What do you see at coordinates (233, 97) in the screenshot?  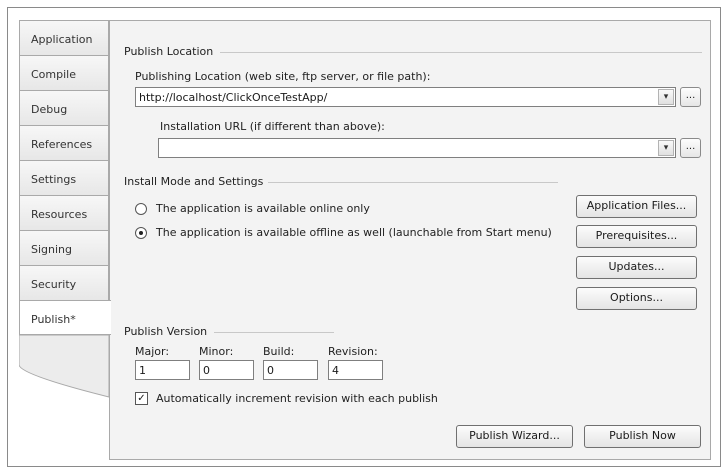 I see `publishing-location-value: http://localhost/ClickOnceTestApp/` at bounding box center [233, 97].